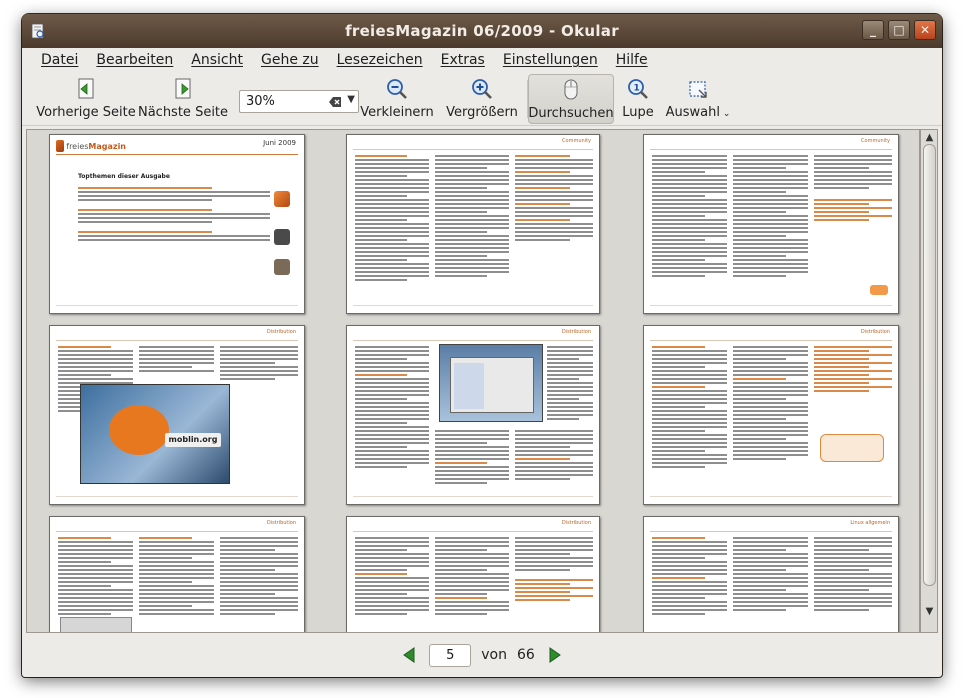 This screenshot has height=698, width=979. Describe the element at coordinates (463, 60) in the screenshot. I see `menu-extras: Extras` at that location.